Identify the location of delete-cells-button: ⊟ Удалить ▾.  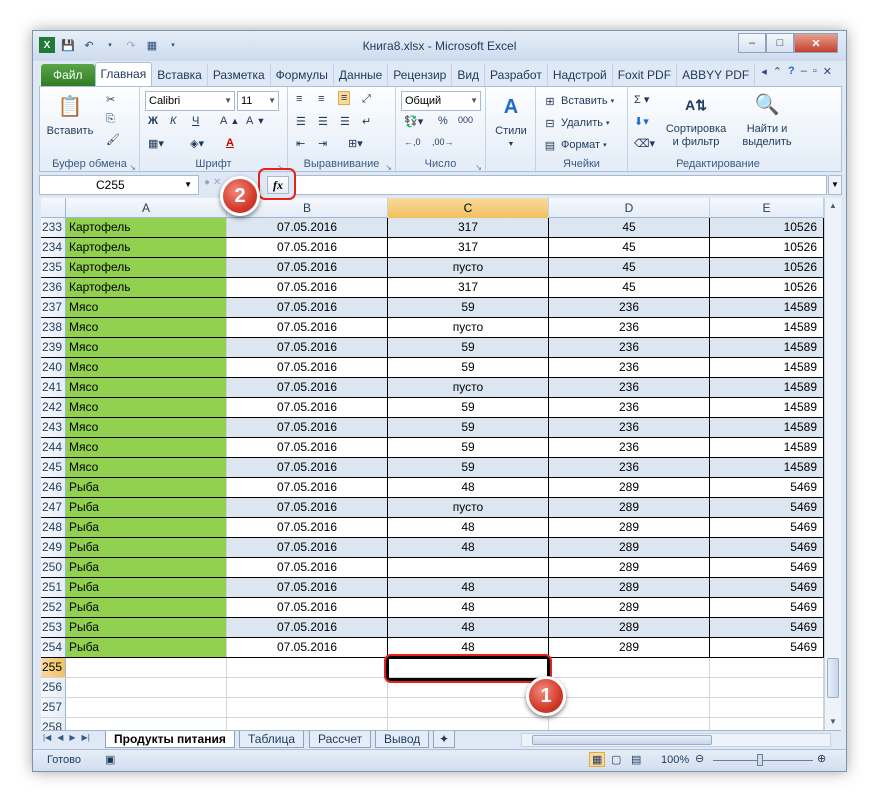
(575, 123).